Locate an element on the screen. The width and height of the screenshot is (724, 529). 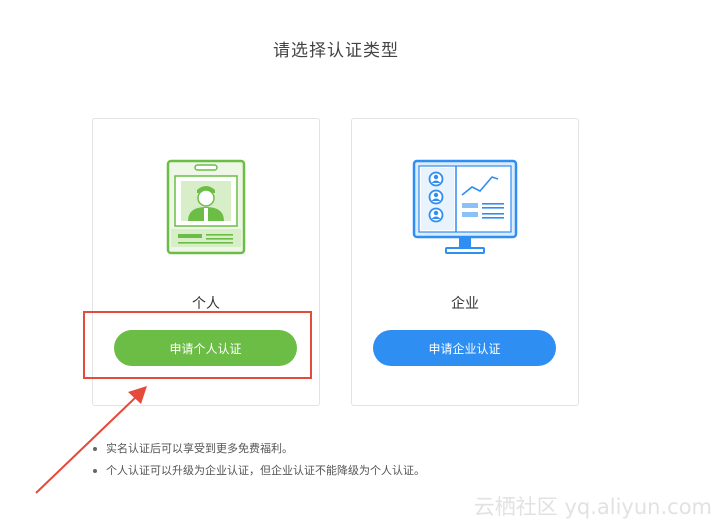
personal-label: 个人 is located at coordinates (206, 304).